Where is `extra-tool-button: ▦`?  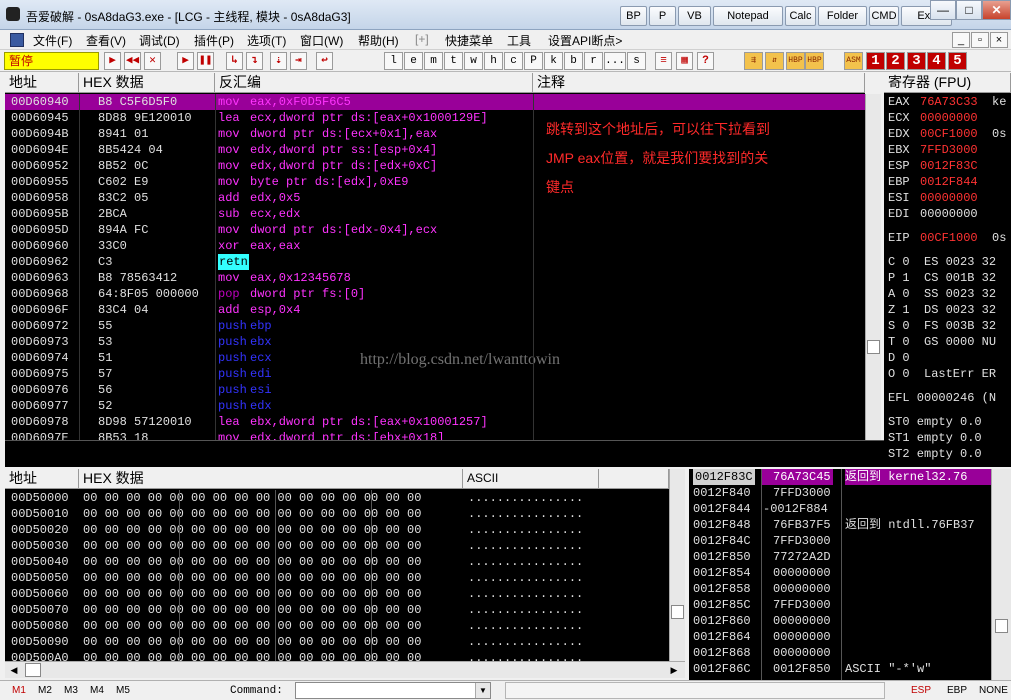
extra-tool-button: ▦ is located at coordinates (684, 61).